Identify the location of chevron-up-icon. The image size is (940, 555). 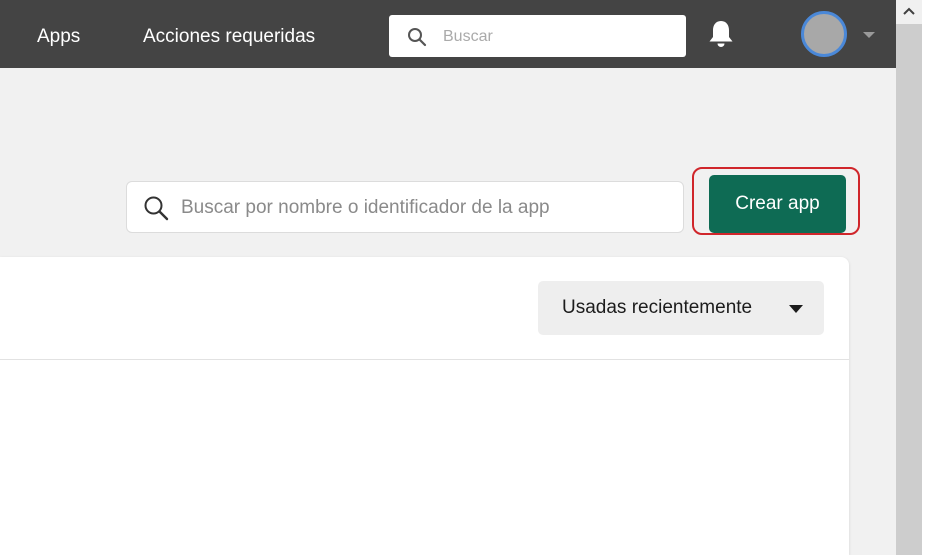
(909, 11).